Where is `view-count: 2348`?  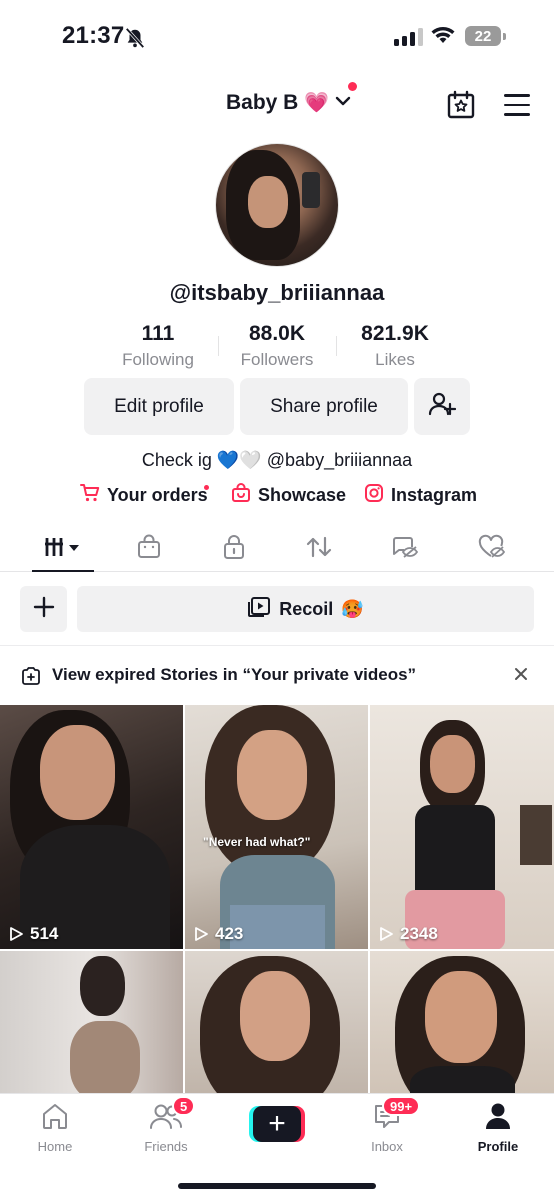 view-count: 2348 is located at coordinates (408, 934).